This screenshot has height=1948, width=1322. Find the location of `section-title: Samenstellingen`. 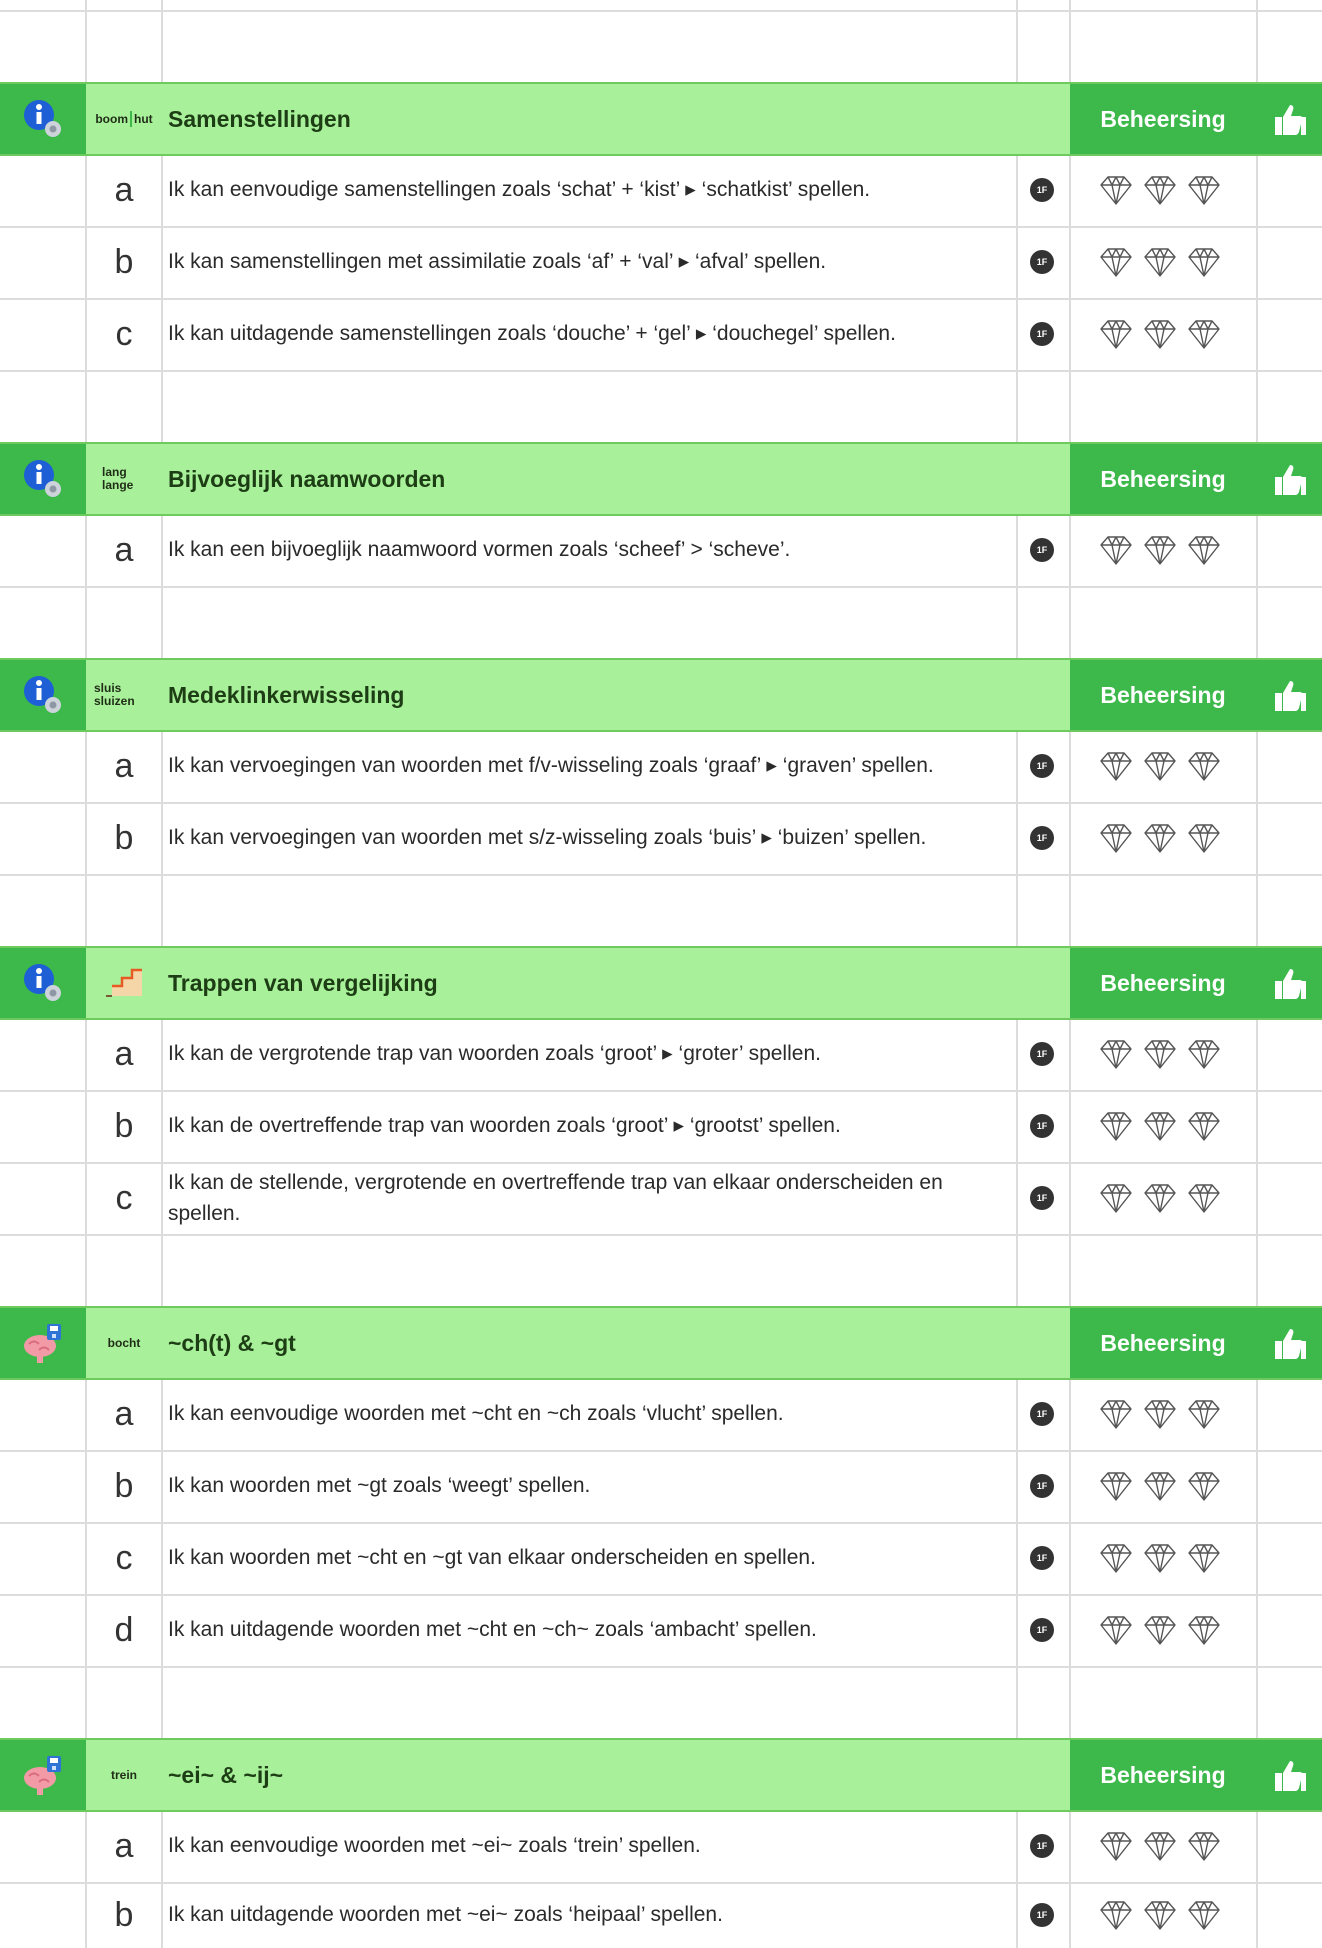

section-title: Samenstellingen is located at coordinates (259, 118).